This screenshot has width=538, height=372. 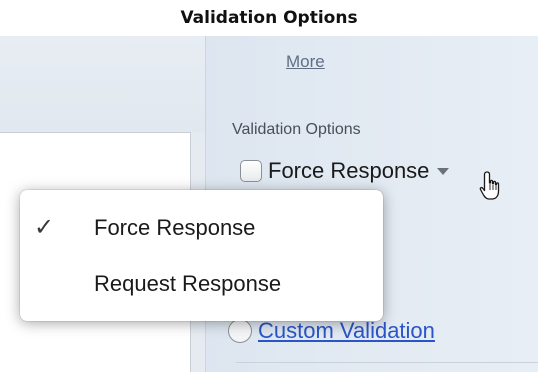 What do you see at coordinates (44, 227) in the screenshot?
I see `check-icon: ✓` at bounding box center [44, 227].